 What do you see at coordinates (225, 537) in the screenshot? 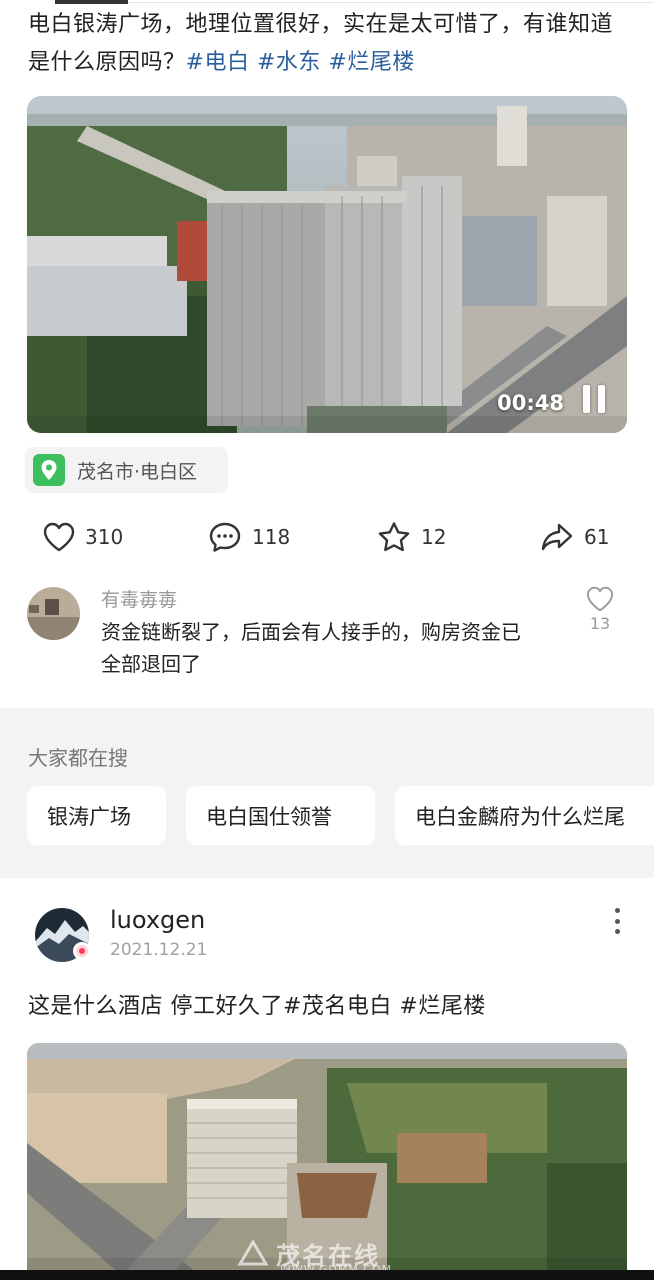
I see `chat-bubble-icon` at bounding box center [225, 537].